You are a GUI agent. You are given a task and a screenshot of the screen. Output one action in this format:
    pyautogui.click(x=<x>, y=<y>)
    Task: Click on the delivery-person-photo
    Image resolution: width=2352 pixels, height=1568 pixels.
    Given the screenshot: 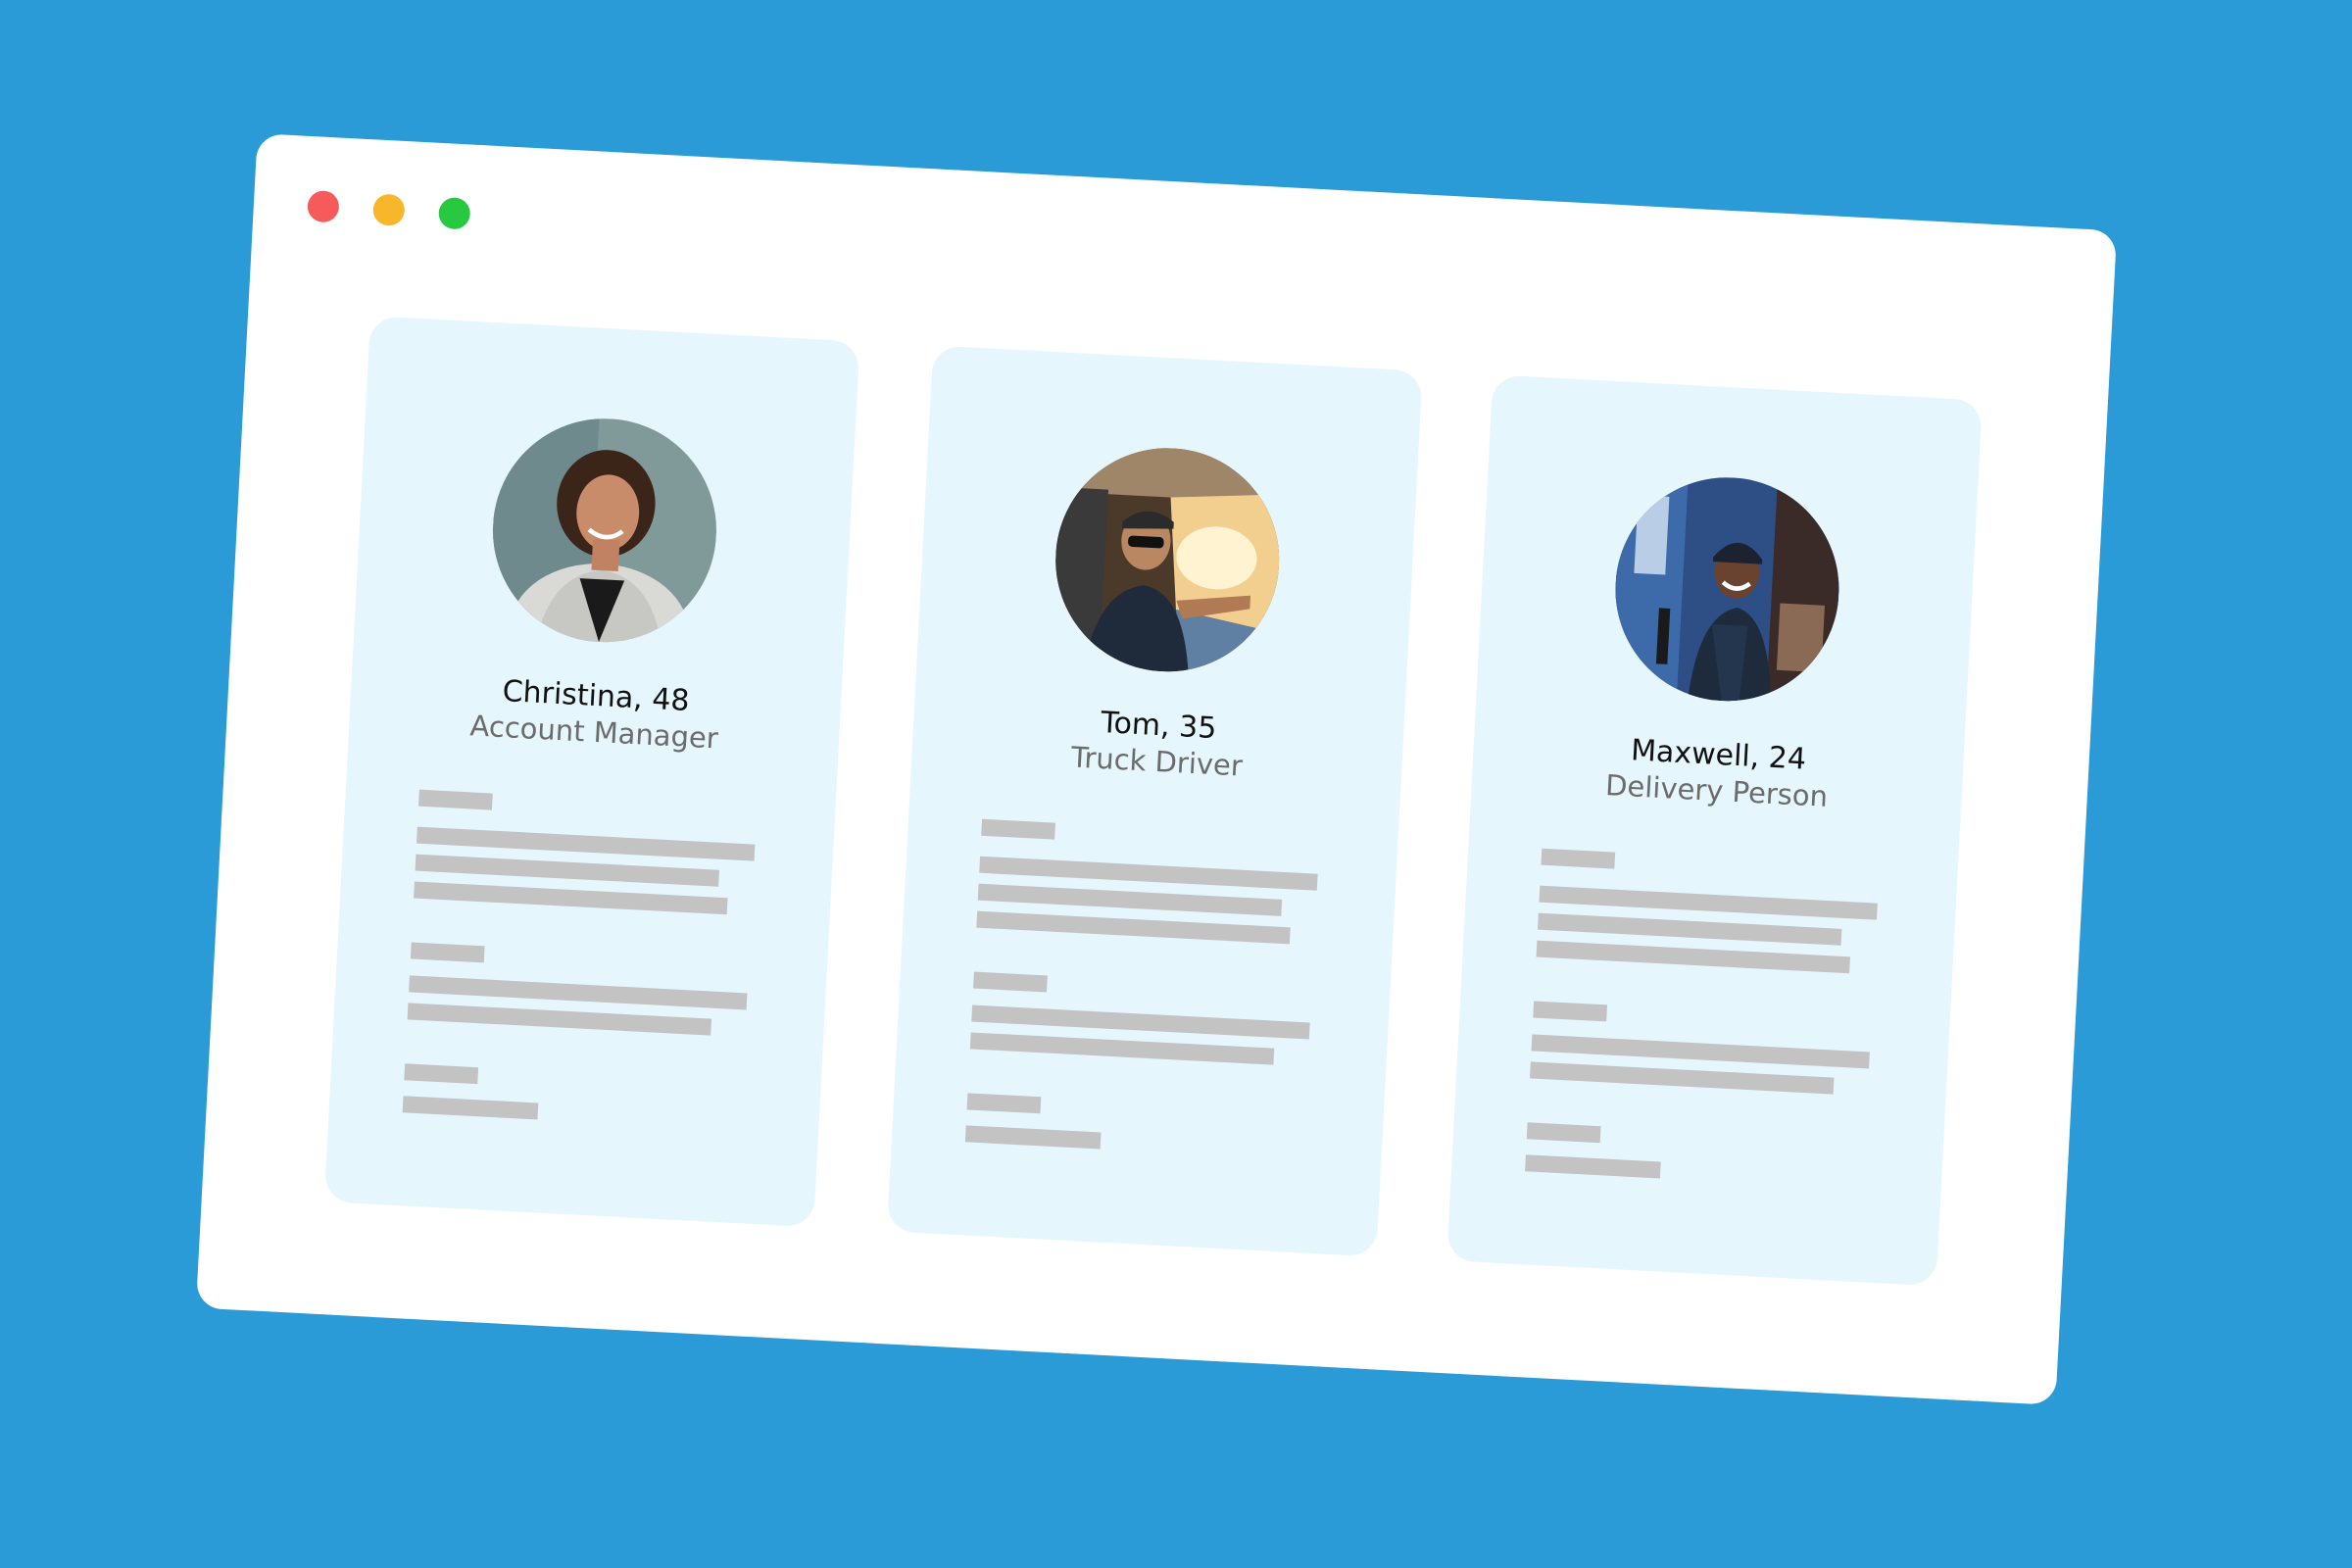 What is the action you would take?
    pyautogui.click(x=1727, y=589)
    